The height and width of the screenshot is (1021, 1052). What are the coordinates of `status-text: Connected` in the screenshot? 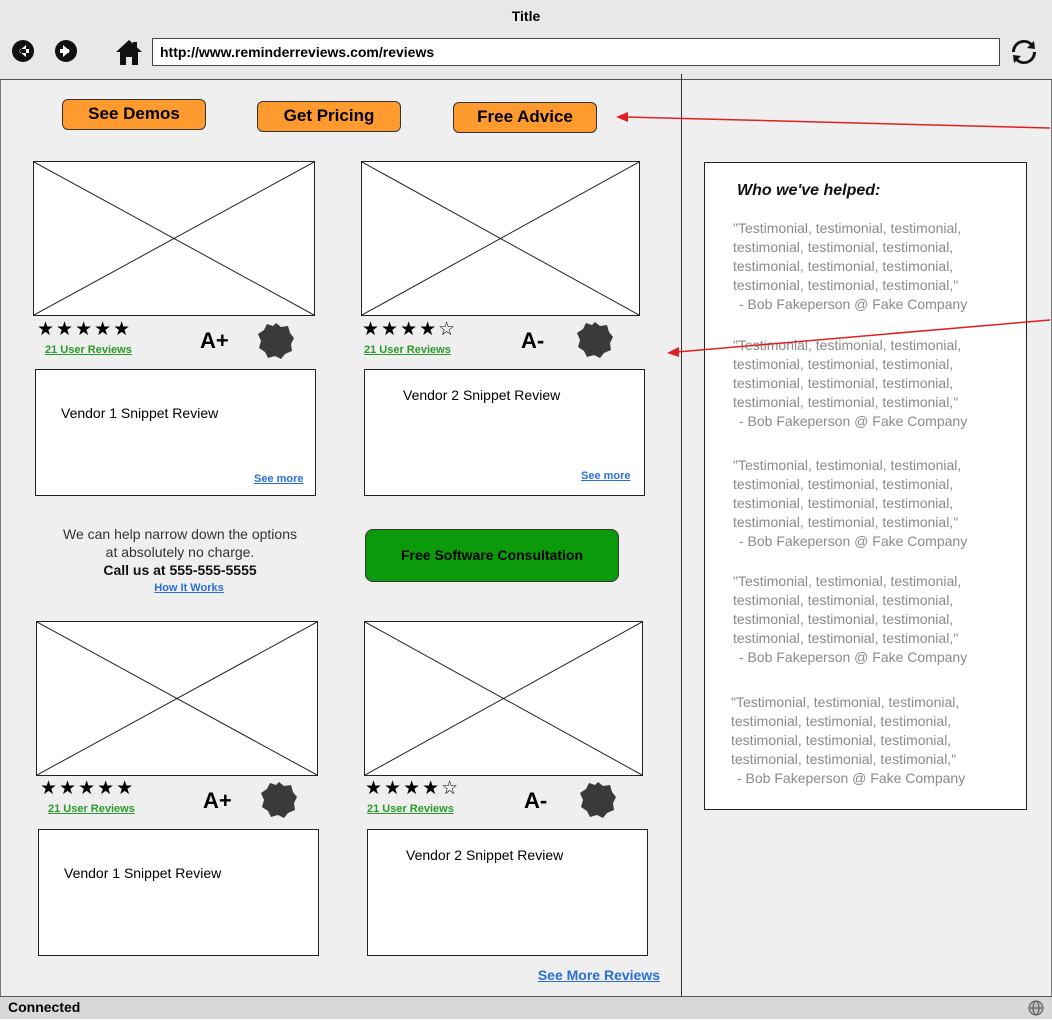 It's located at (44, 1007).